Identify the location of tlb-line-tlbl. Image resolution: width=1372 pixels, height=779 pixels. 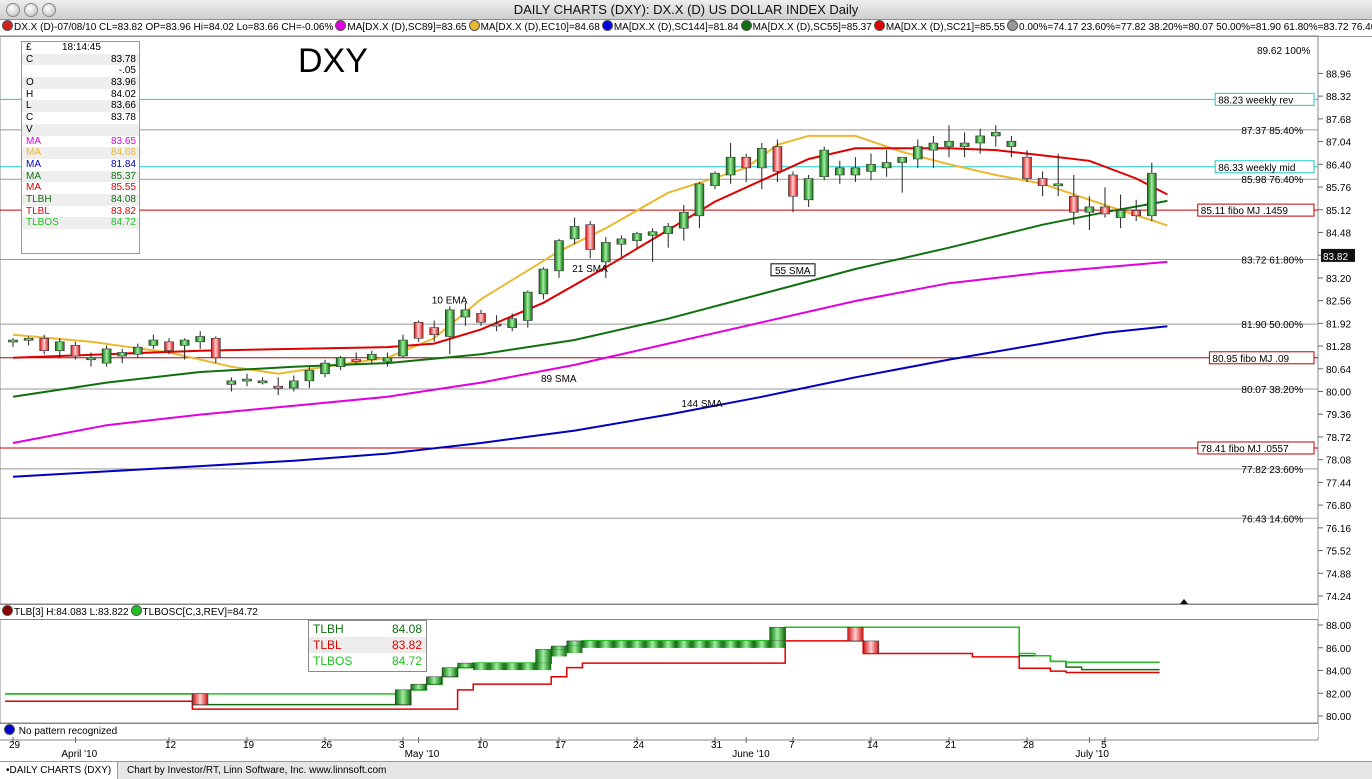
(582, 675).